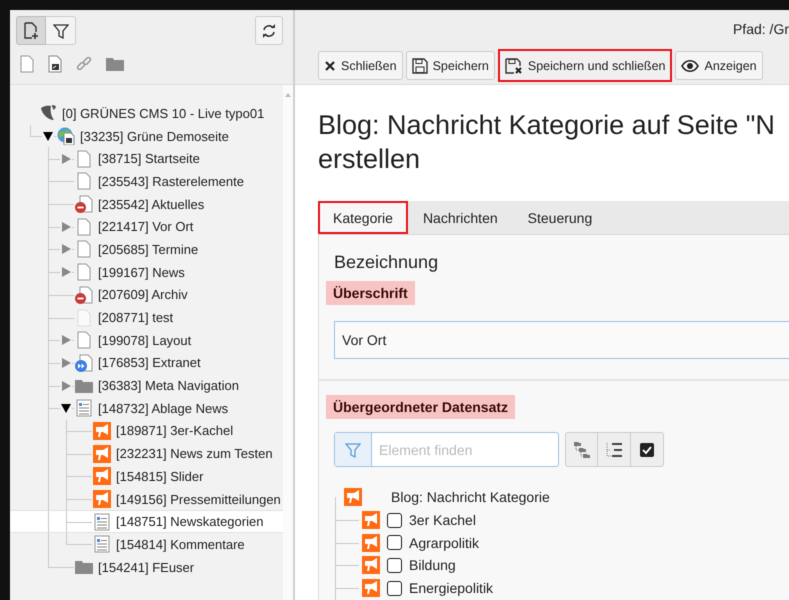  Describe the element at coordinates (444, 542) in the screenshot. I see `tree-item: Agrarpolitik` at that location.